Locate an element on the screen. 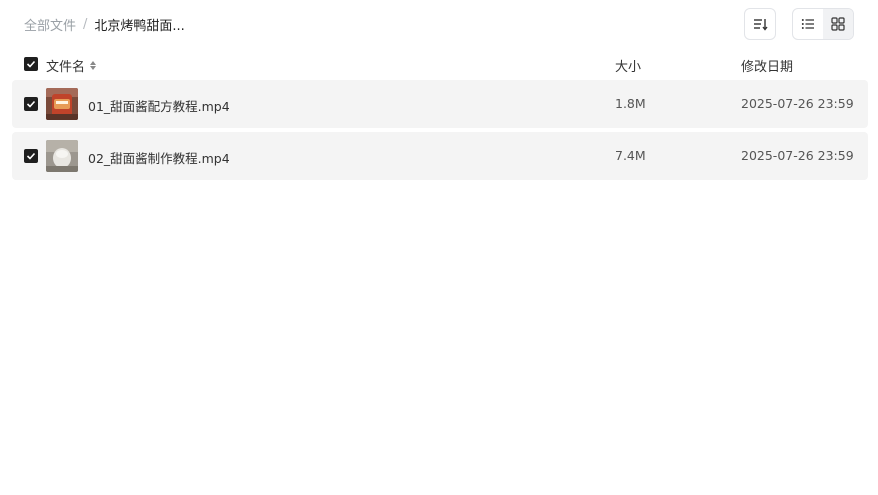 Image resolution: width=878 pixels, height=495 pixels. select-all-checkbox is located at coordinates (31, 64).